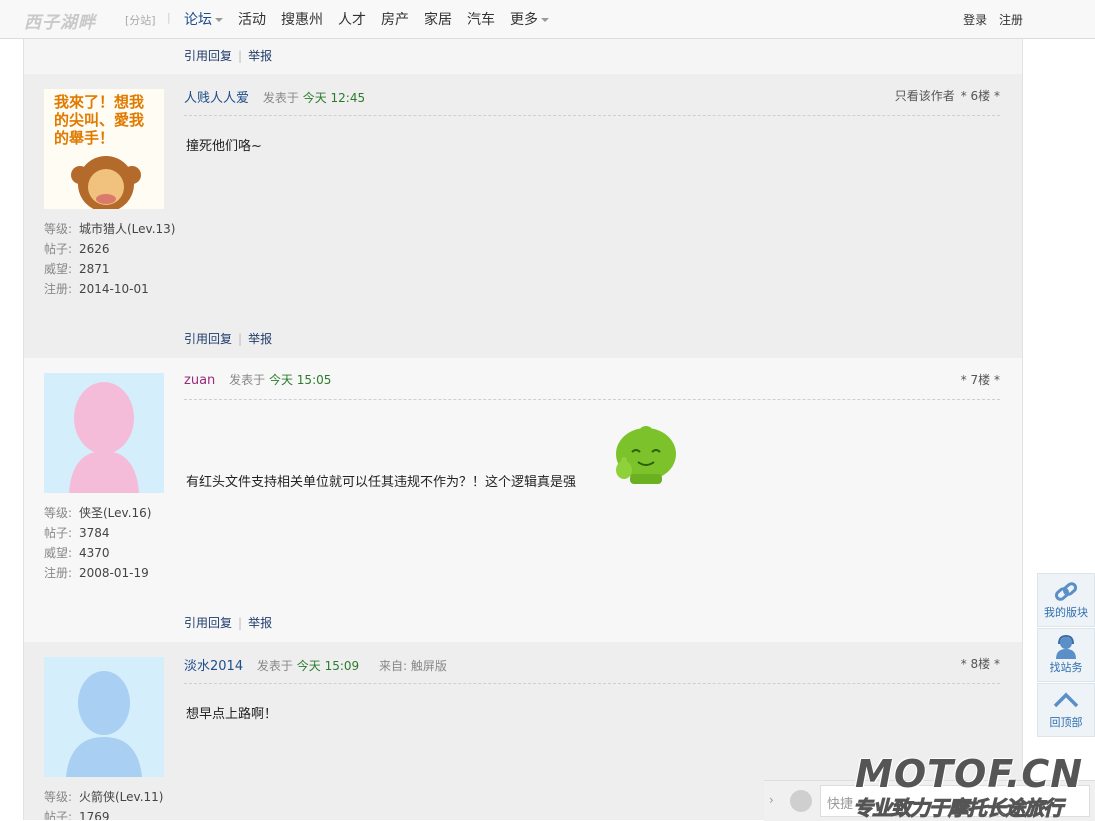 This screenshot has height=821, width=1095. I want to click on login-link: 登录, so click(975, 20).